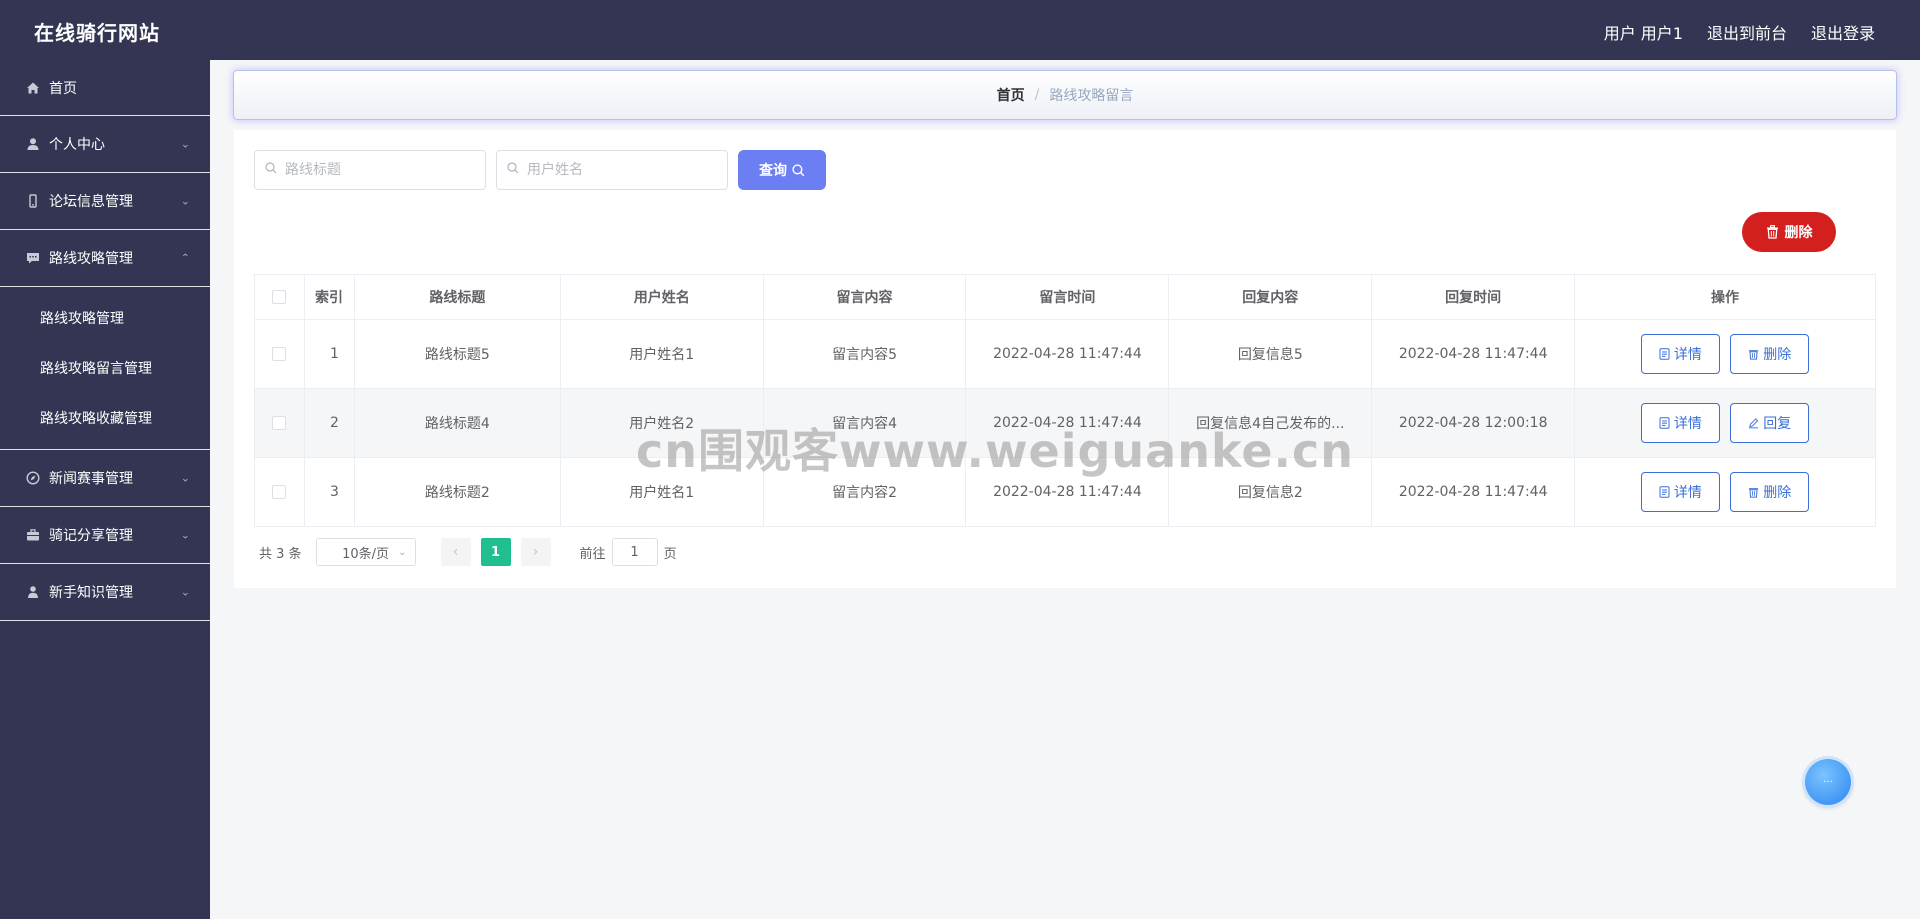  Describe the element at coordinates (782, 170) in the screenshot. I see `query-button: 查询` at that location.